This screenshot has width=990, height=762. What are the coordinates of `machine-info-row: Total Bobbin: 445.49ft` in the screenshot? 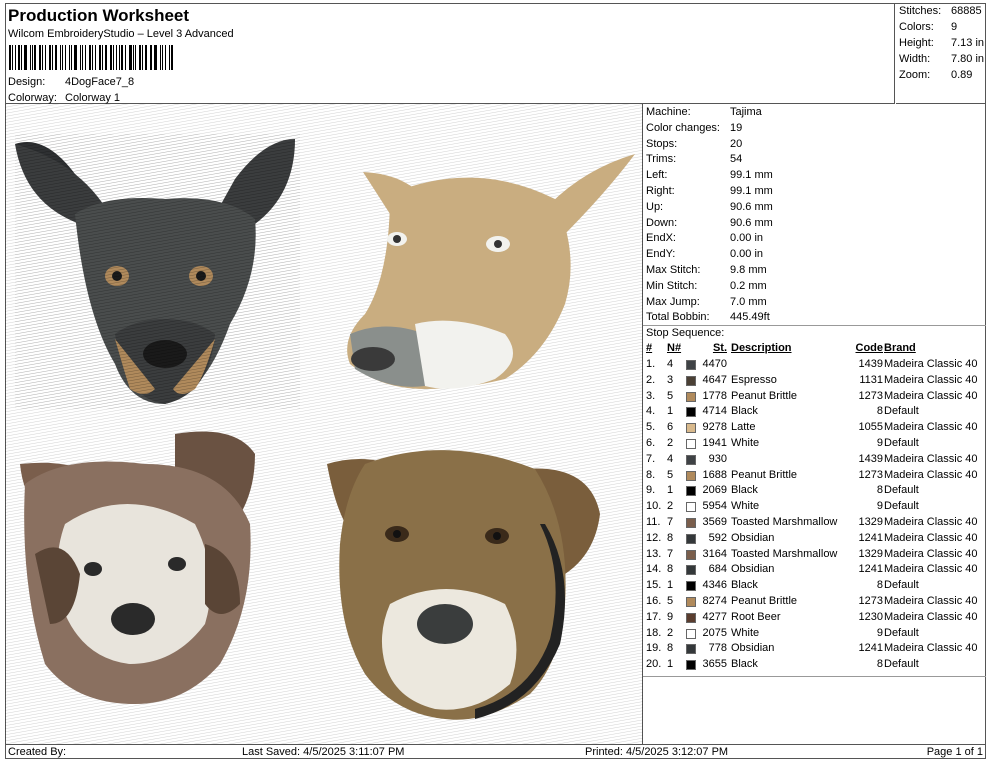 It's located at (708, 318).